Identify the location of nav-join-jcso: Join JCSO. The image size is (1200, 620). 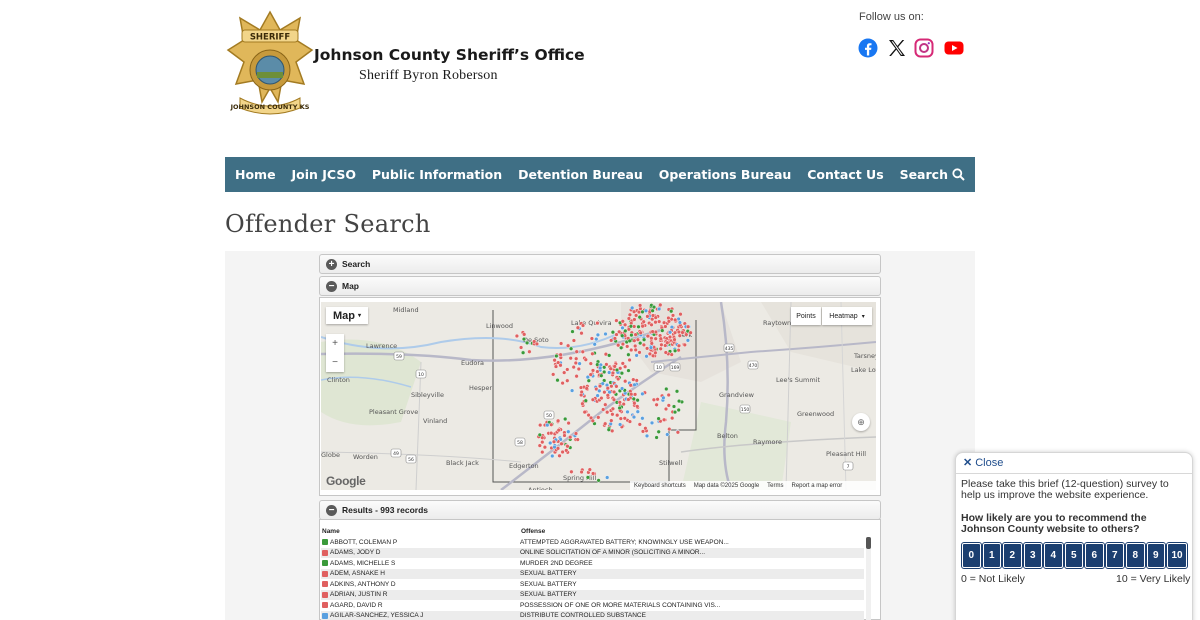
(323, 174).